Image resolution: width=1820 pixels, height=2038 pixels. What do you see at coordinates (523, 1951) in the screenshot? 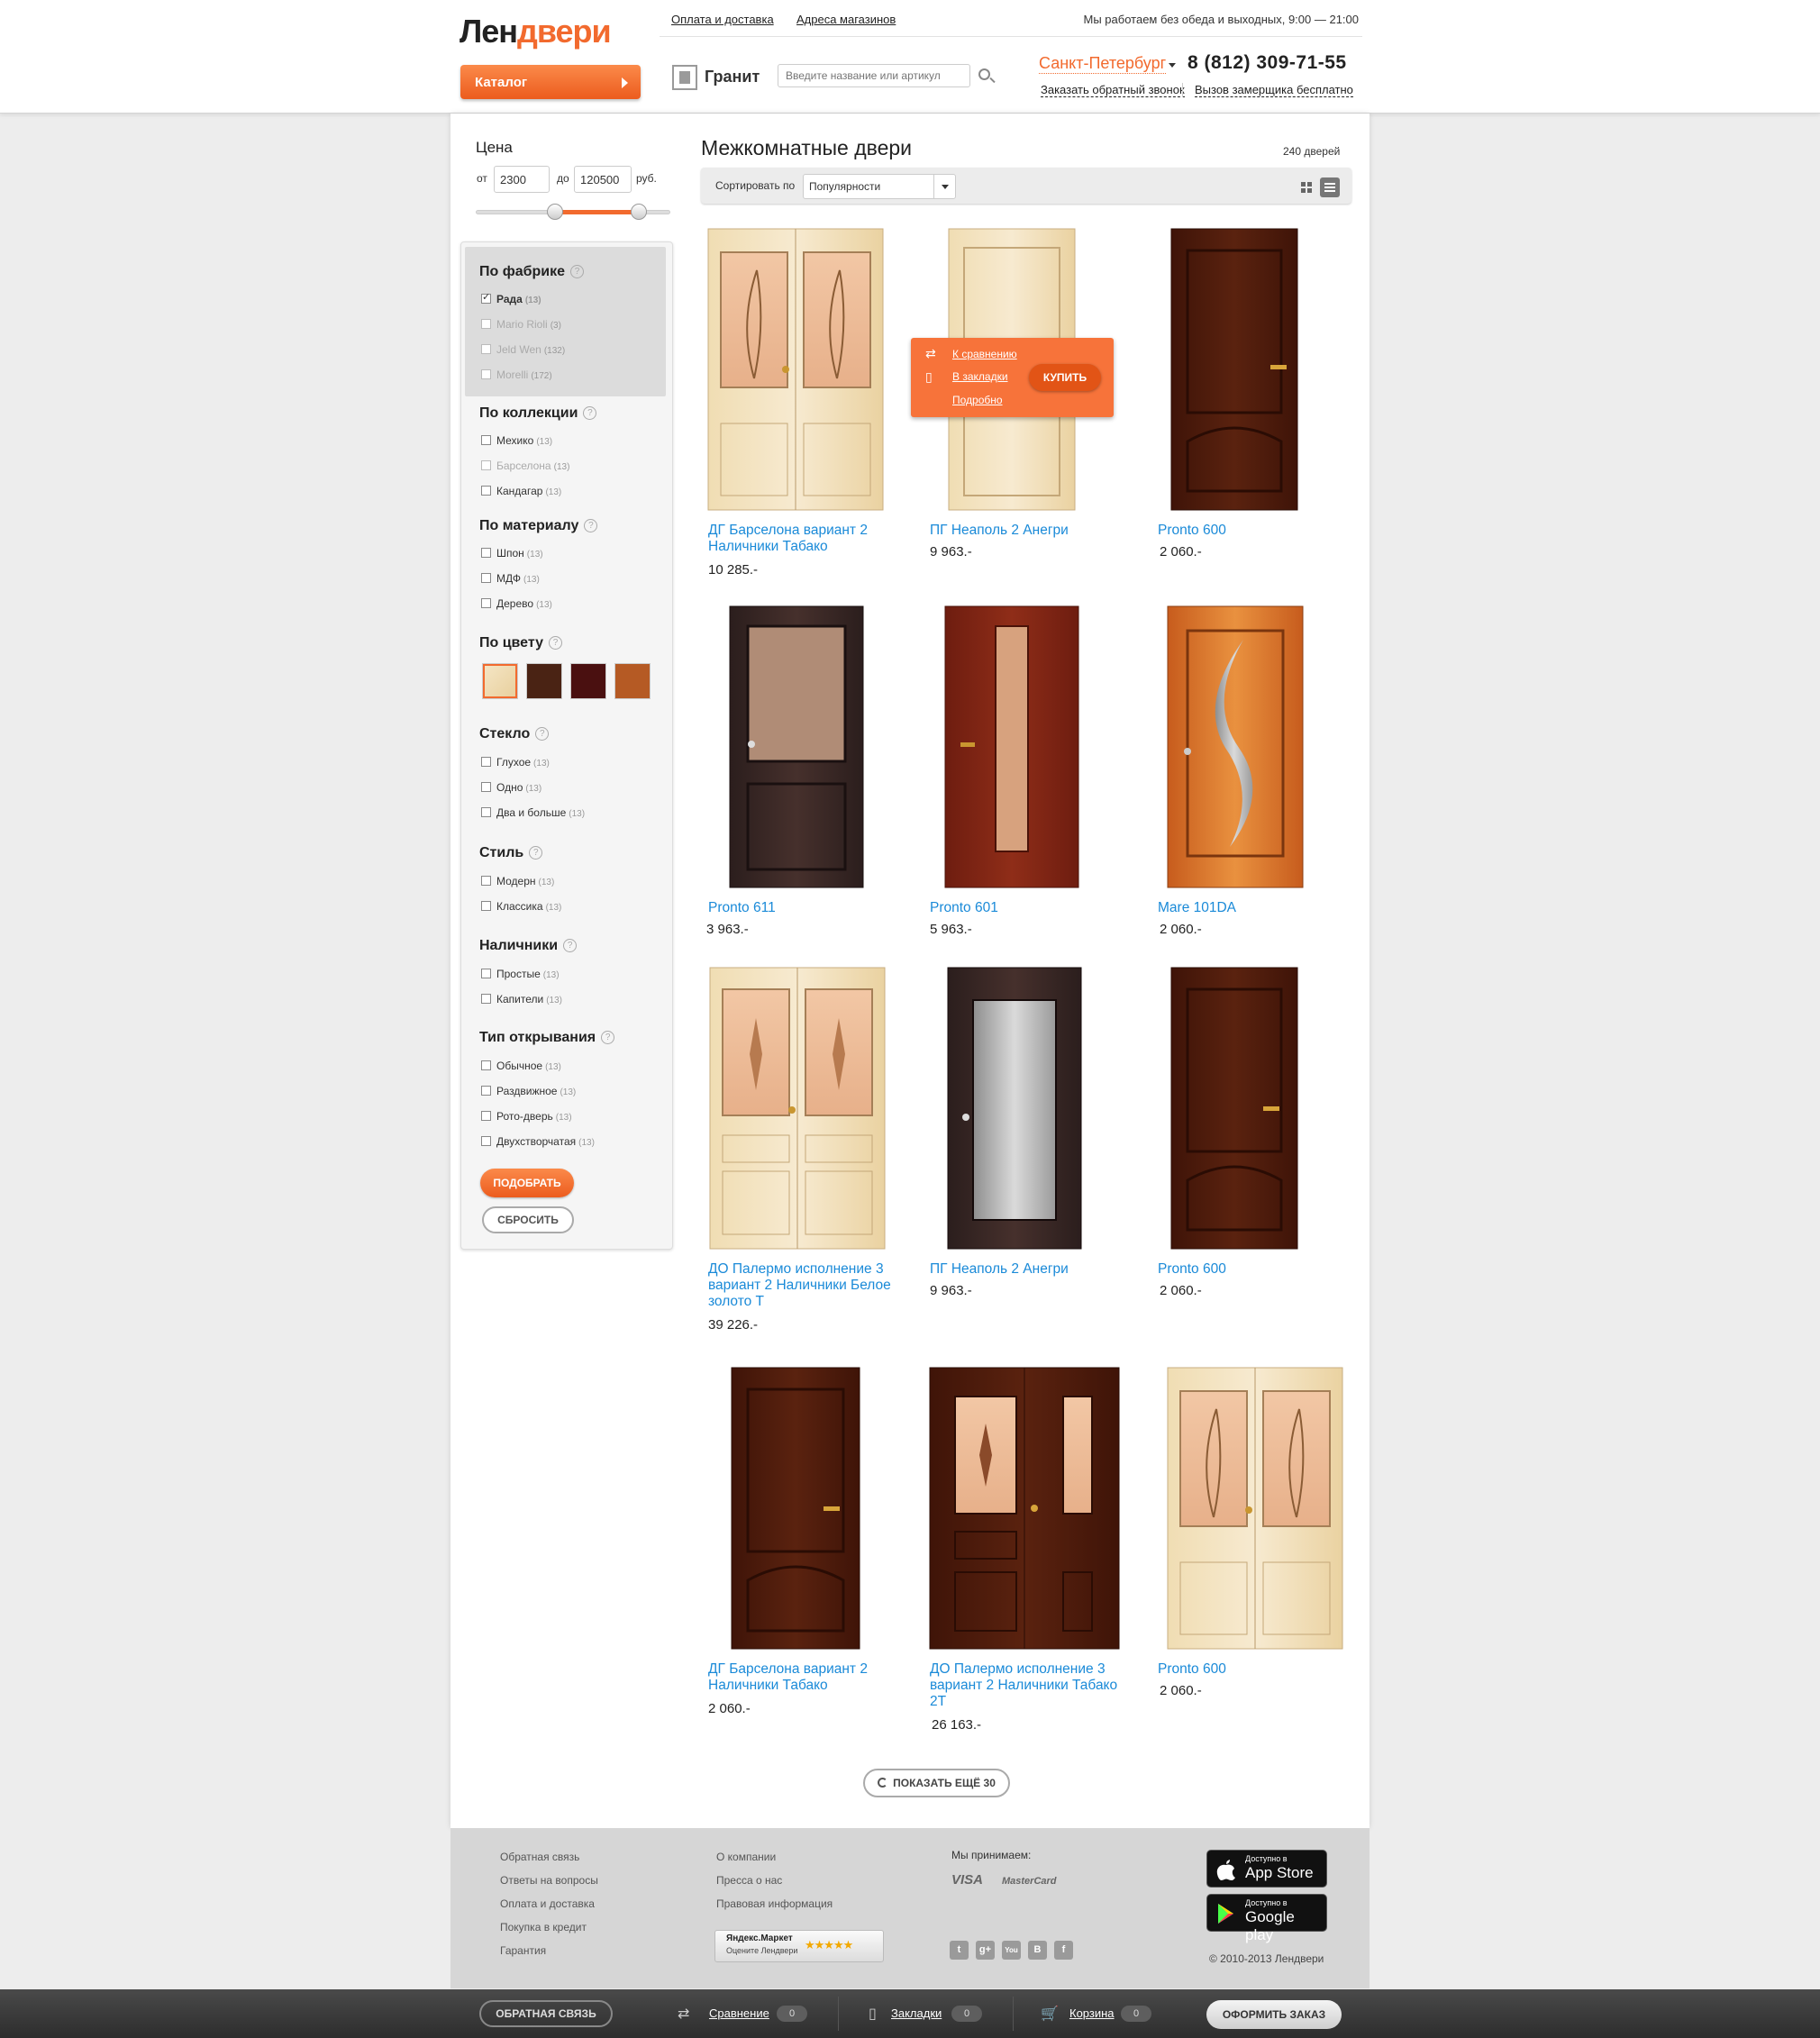
I see `footer-link-warranty: Гарантия` at bounding box center [523, 1951].